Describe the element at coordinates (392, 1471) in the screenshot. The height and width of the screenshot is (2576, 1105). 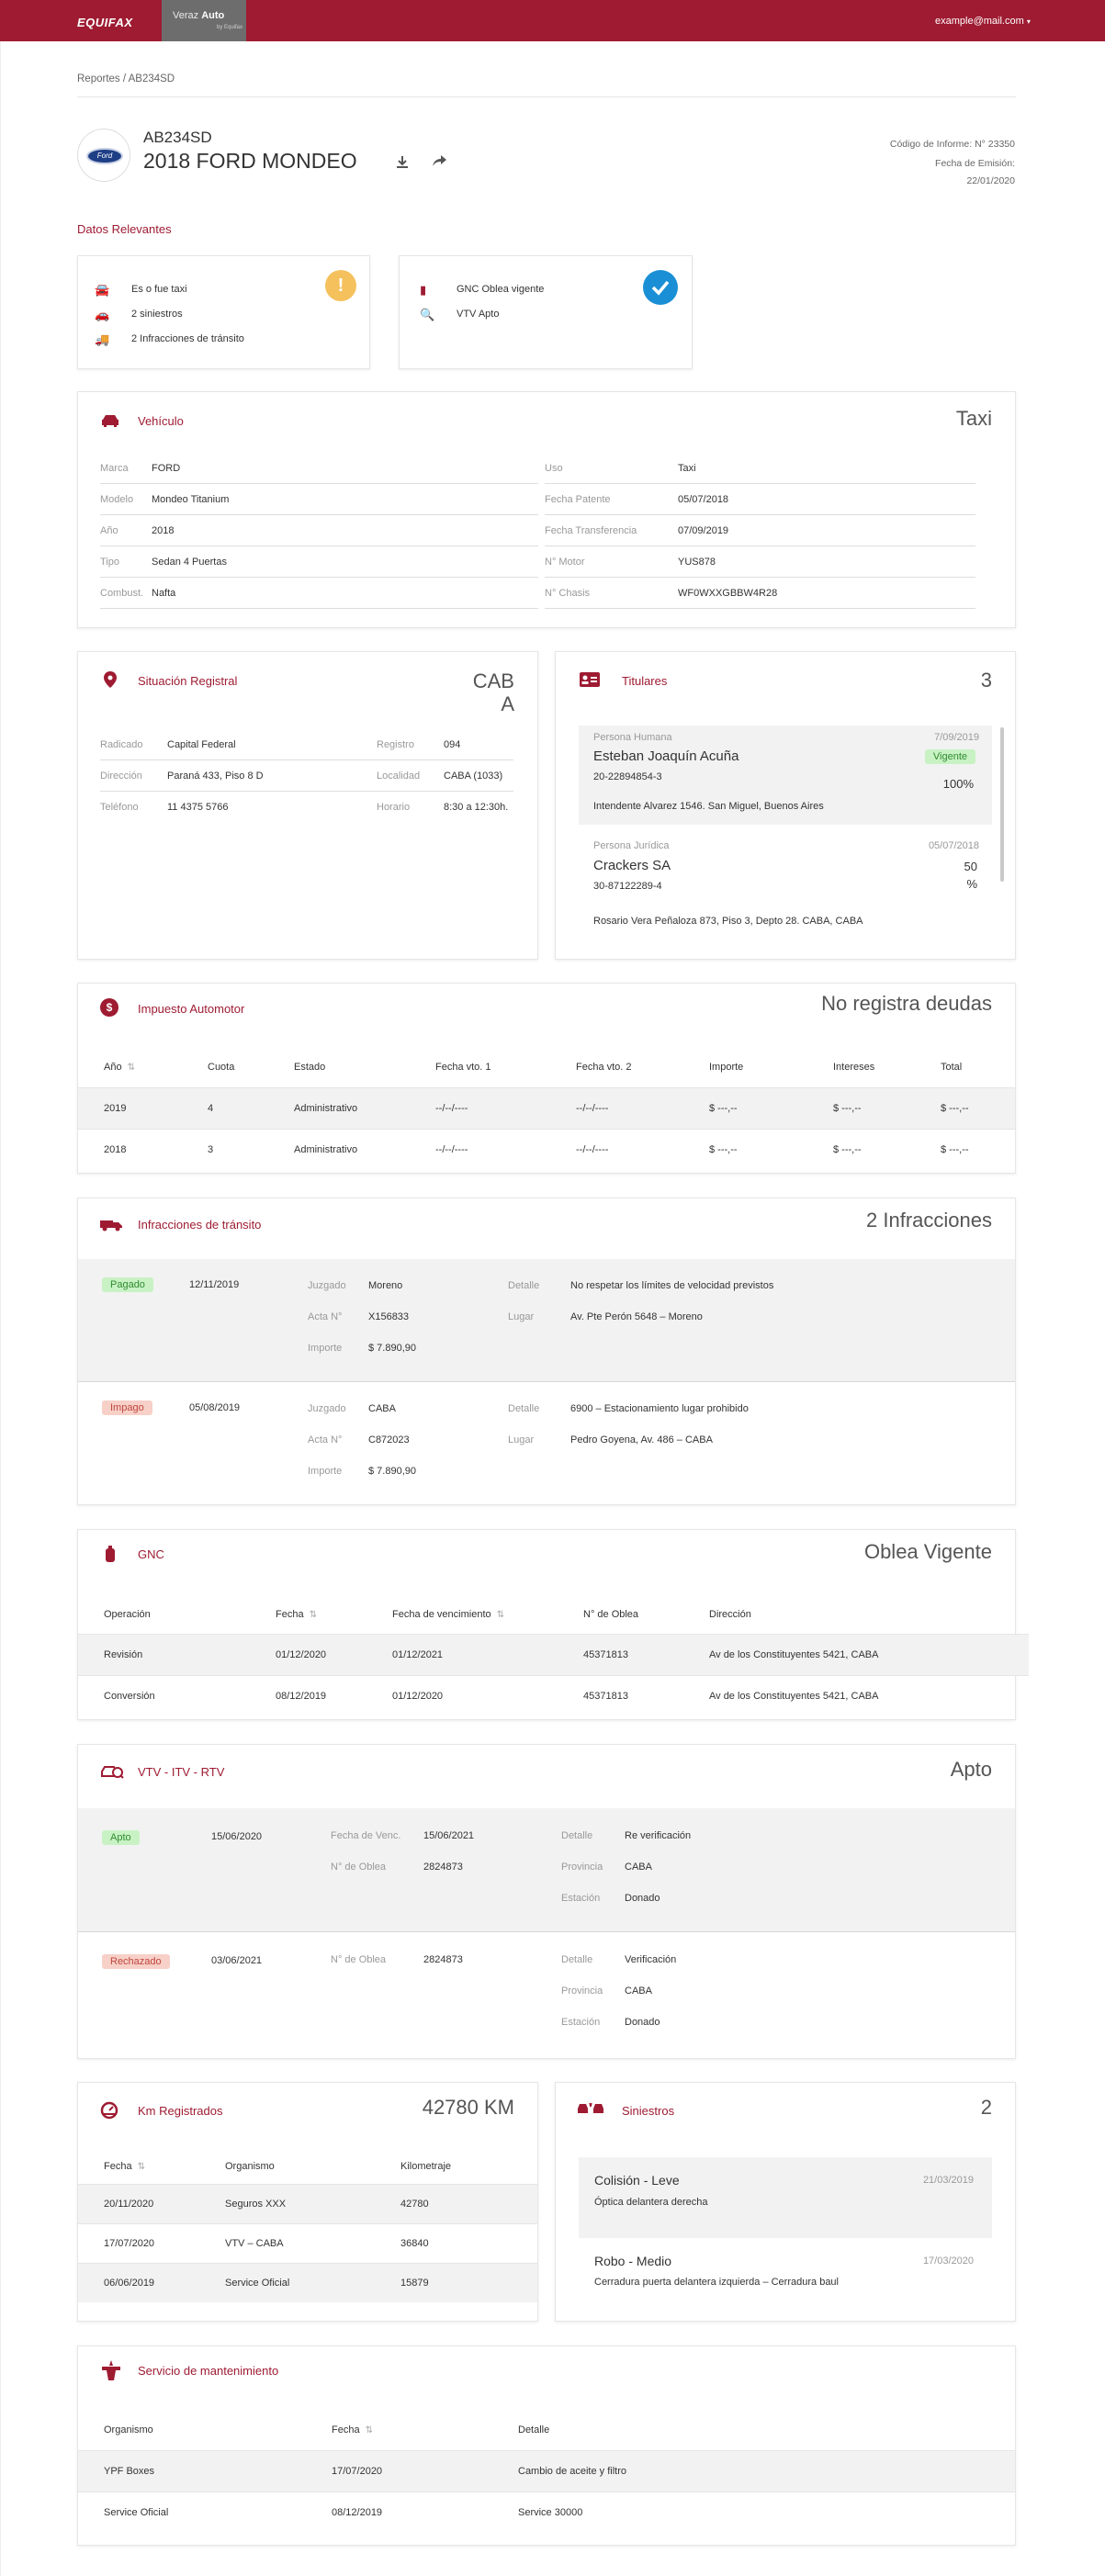
I see `amount-value: $ 7.890,90` at that location.